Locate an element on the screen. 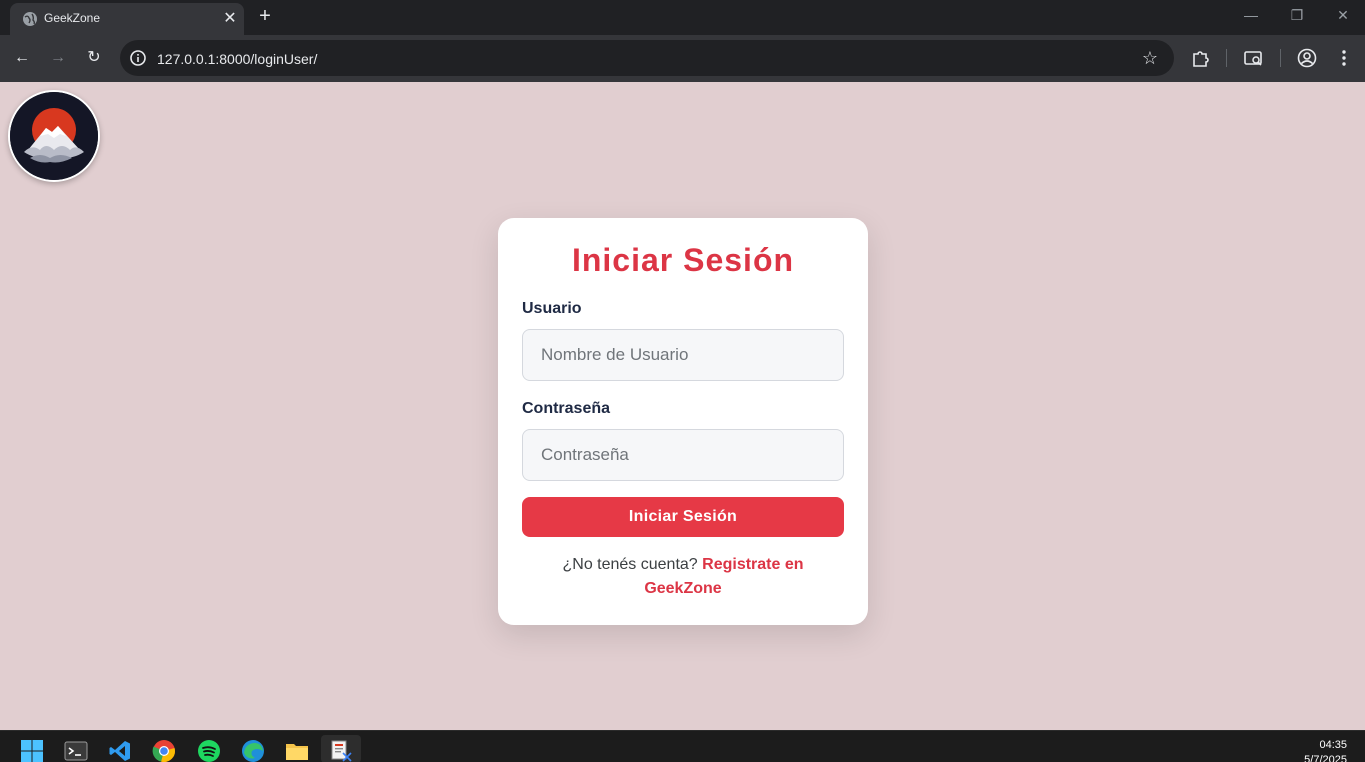 The height and width of the screenshot is (762, 1365). tab-close-icon: ✕ is located at coordinates (230, 19).